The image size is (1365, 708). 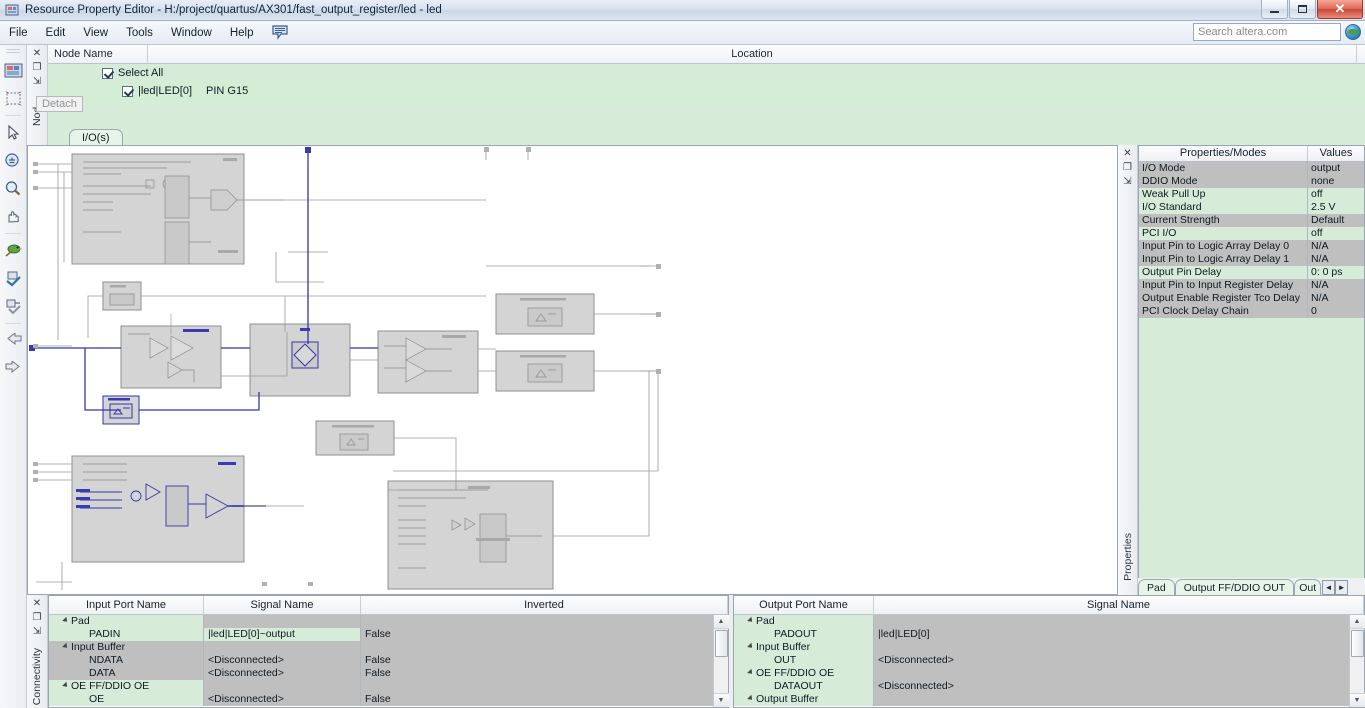 I want to click on col-input-signal-name: Signal Name, so click(x=282, y=605).